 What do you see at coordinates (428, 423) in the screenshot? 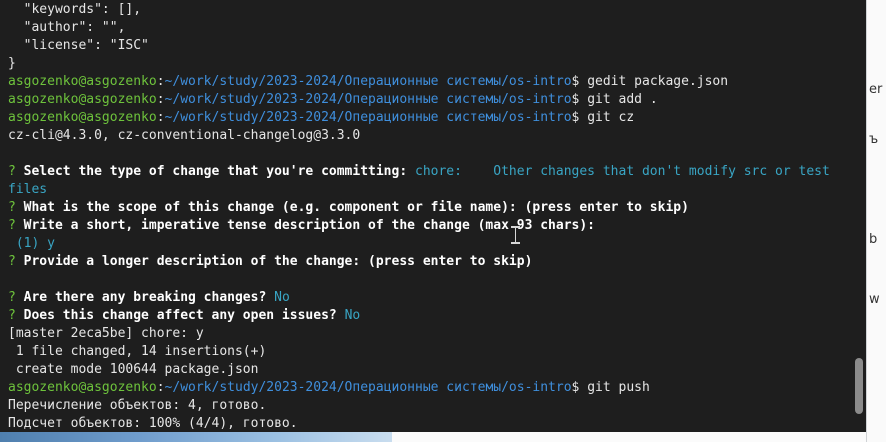
I see `output-line: Подсчет объектов: 100% (4/4), готово.` at bounding box center [428, 423].